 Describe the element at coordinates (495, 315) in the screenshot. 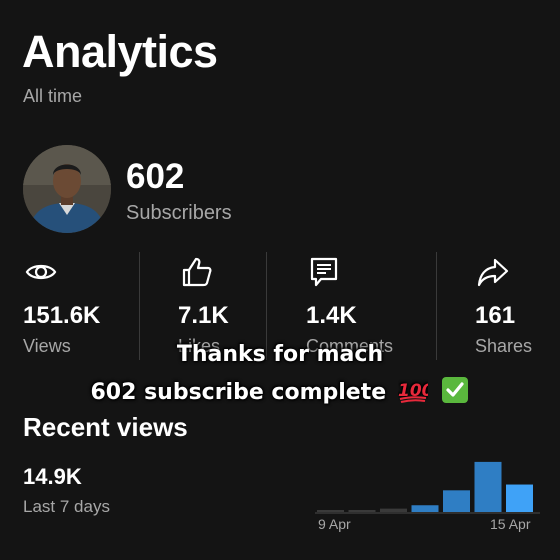

I see `stat-value: 161` at that location.